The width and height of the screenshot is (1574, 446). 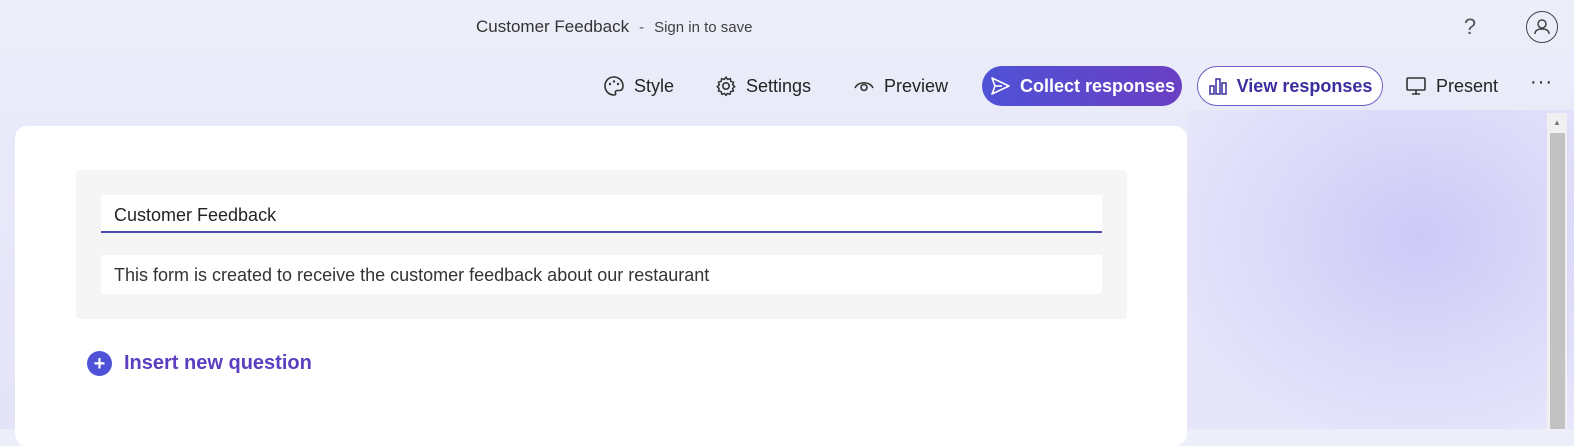 What do you see at coordinates (1304, 85) in the screenshot?
I see `view-responses-label: View responses` at bounding box center [1304, 85].